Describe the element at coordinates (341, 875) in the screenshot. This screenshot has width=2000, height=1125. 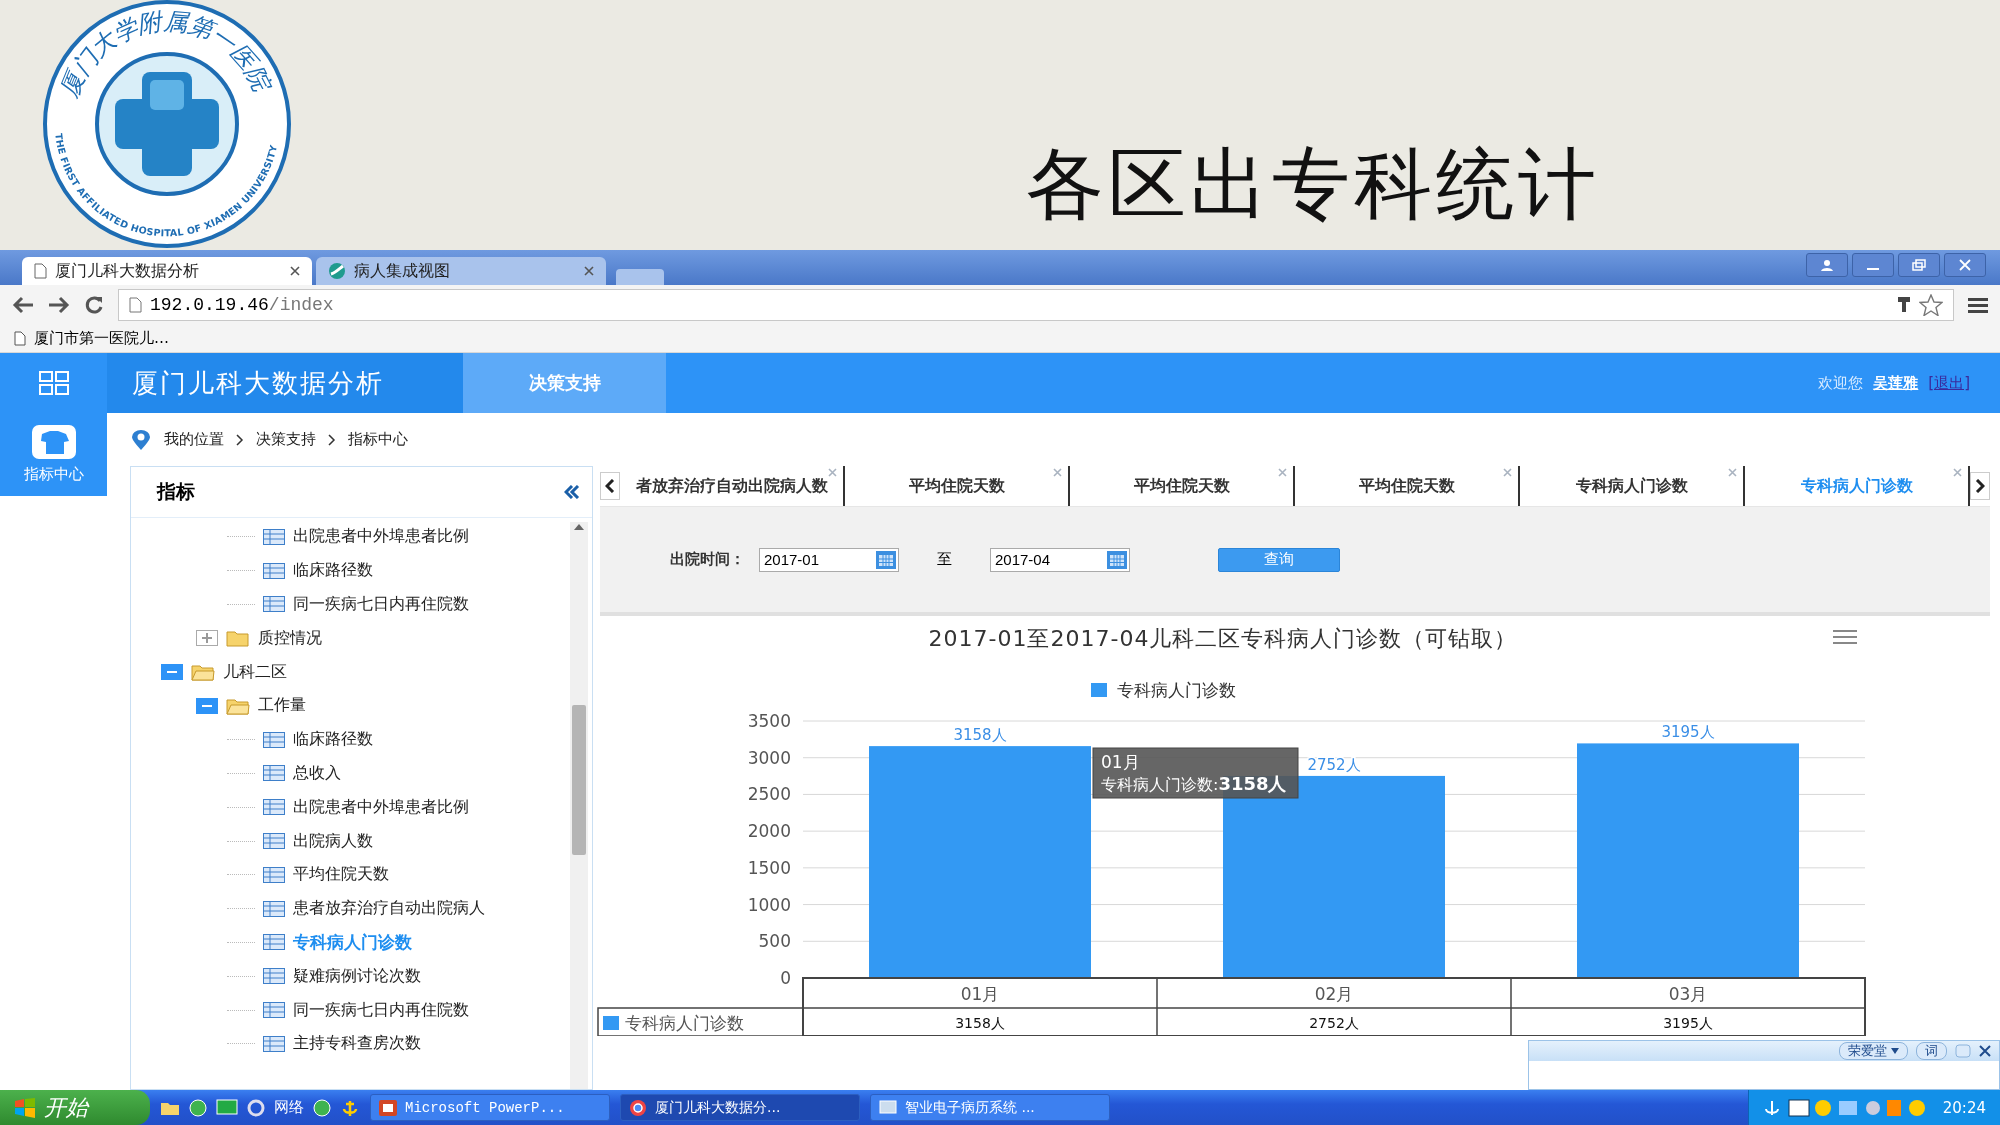
I see `tree-item: 平均住院天数` at that location.